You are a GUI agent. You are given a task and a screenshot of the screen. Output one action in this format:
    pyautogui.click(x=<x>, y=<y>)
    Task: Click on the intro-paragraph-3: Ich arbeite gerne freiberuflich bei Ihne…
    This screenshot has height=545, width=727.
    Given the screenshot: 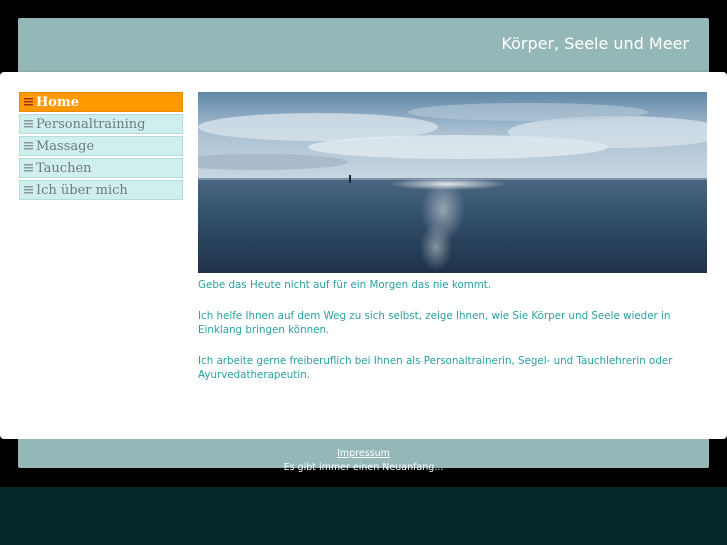 What is the action you would take?
    pyautogui.click(x=435, y=368)
    